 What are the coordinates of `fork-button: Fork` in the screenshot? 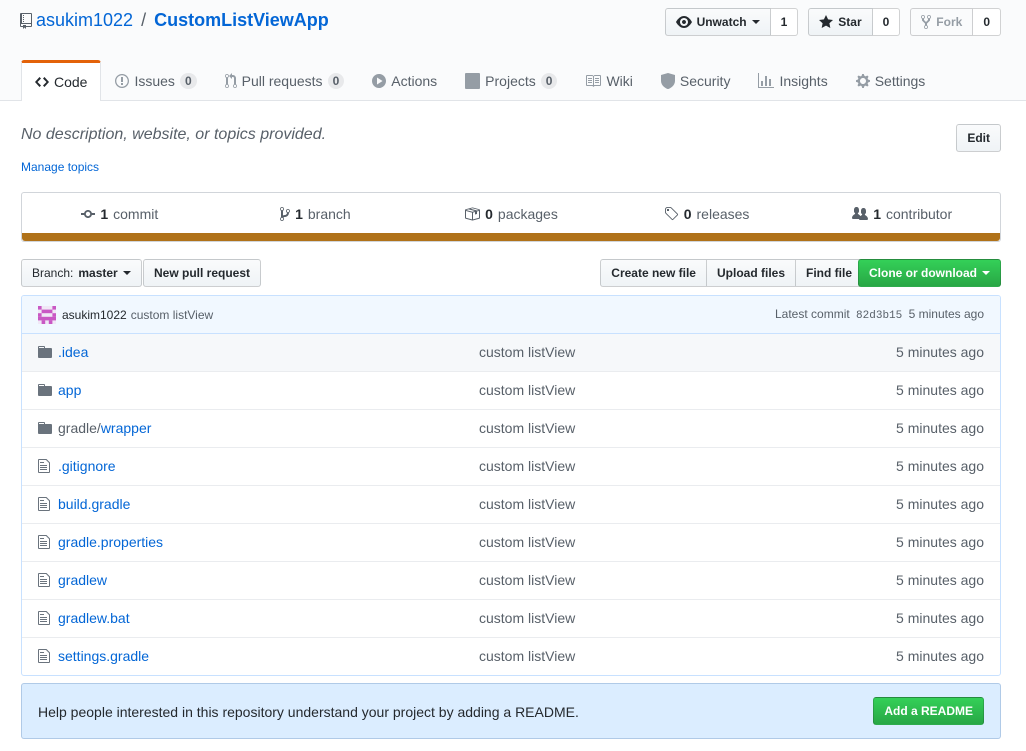 It's located at (942, 22).